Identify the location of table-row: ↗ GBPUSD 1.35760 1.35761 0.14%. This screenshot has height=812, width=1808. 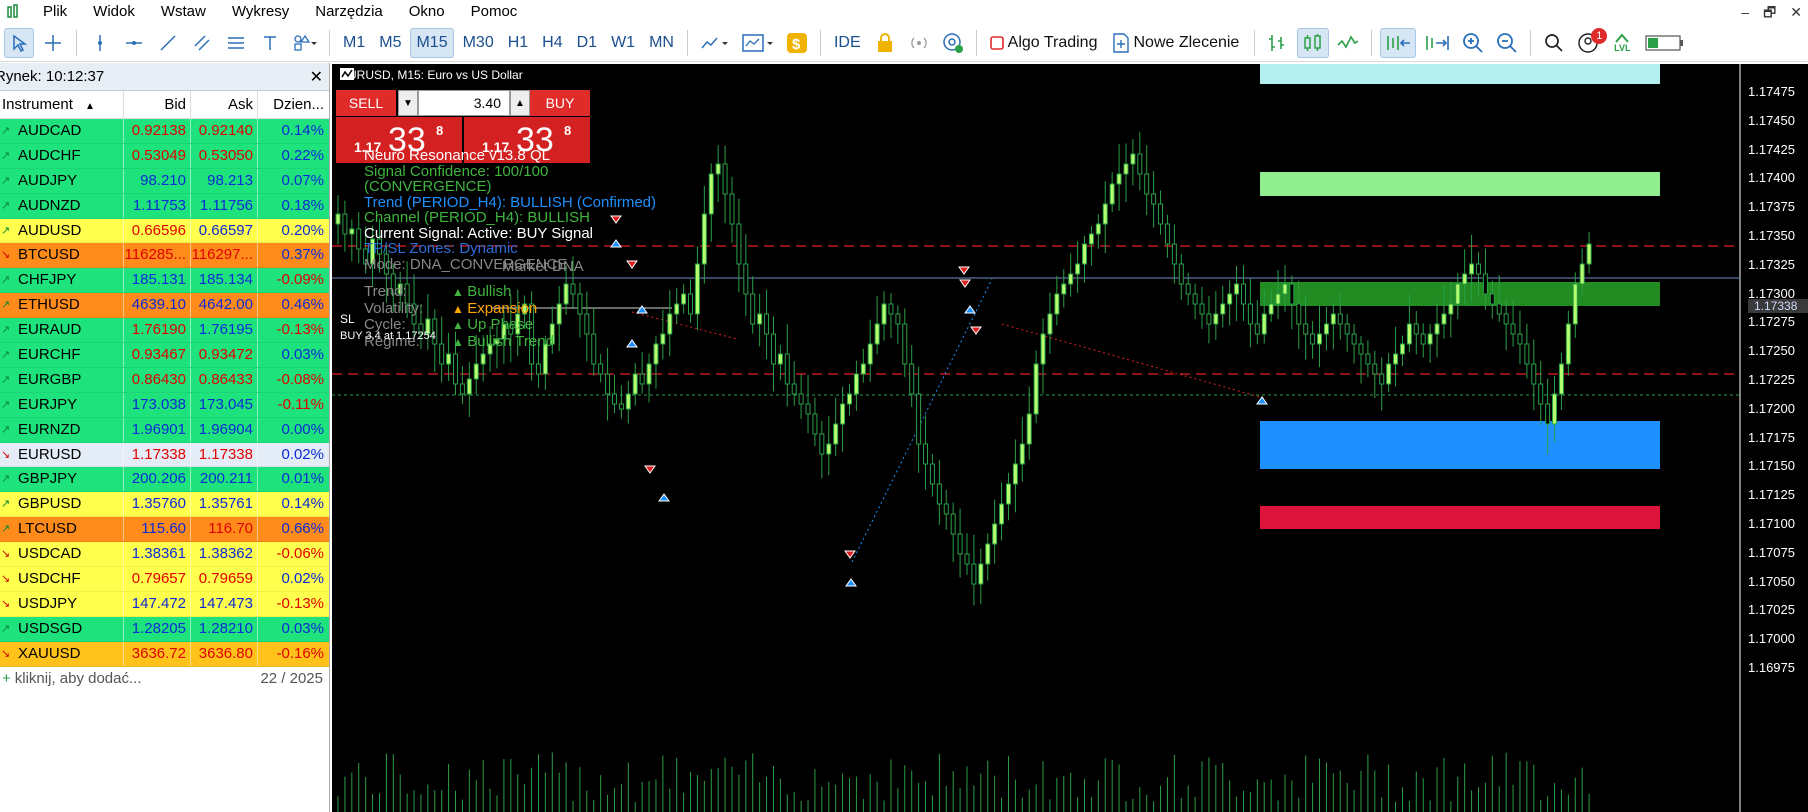
(164, 505).